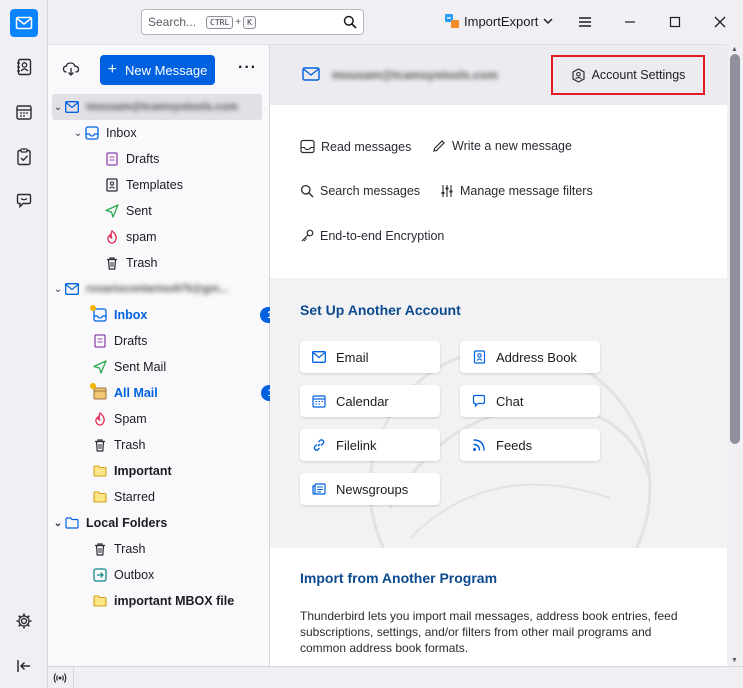 The image size is (743, 688). I want to click on account-header: mousam@tcamsystools.com Account Settings, so click(498, 75).